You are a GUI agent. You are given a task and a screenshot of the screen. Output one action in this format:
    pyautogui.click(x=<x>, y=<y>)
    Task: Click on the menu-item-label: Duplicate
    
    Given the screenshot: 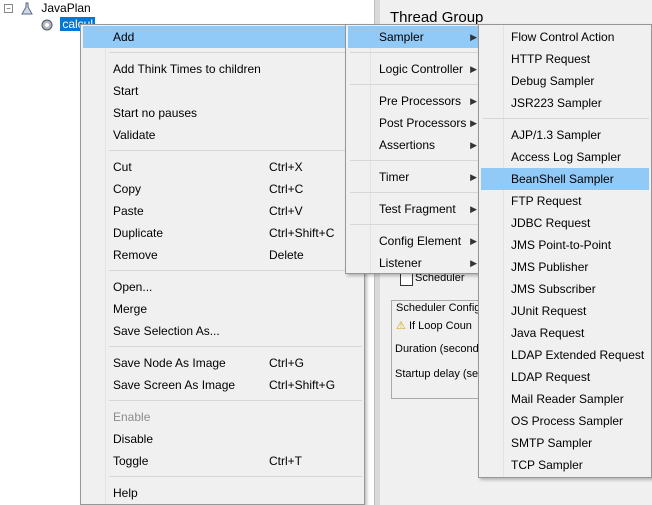 What is the action you would take?
    pyautogui.click(x=138, y=233)
    